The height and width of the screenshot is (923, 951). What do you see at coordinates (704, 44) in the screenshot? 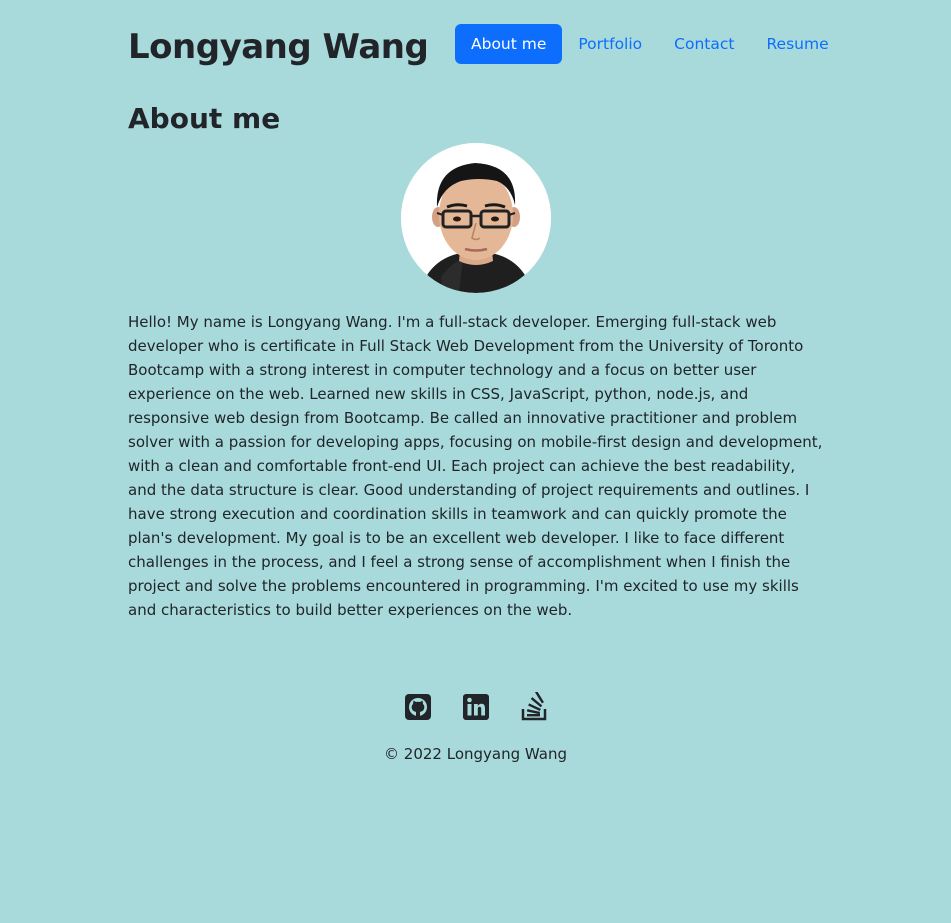
I see `nav-contact: Contact` at bounding box center [704, 44].